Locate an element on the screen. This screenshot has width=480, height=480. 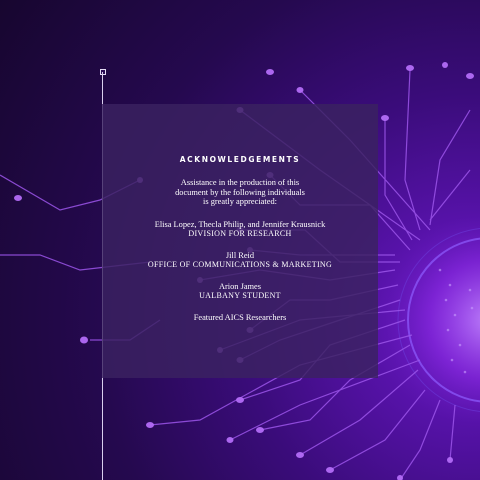
credit-block: Arion James UALBANY STUDENT is located at coordinates (240, 291).